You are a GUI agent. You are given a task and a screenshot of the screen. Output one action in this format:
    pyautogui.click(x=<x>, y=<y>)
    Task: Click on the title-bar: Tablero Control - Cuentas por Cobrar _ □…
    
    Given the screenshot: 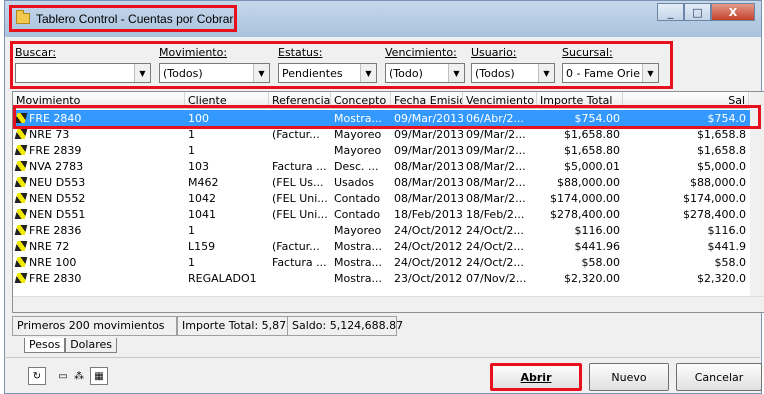 What is the action you would take?
    pyautogui.click(x=383, y=19)
    